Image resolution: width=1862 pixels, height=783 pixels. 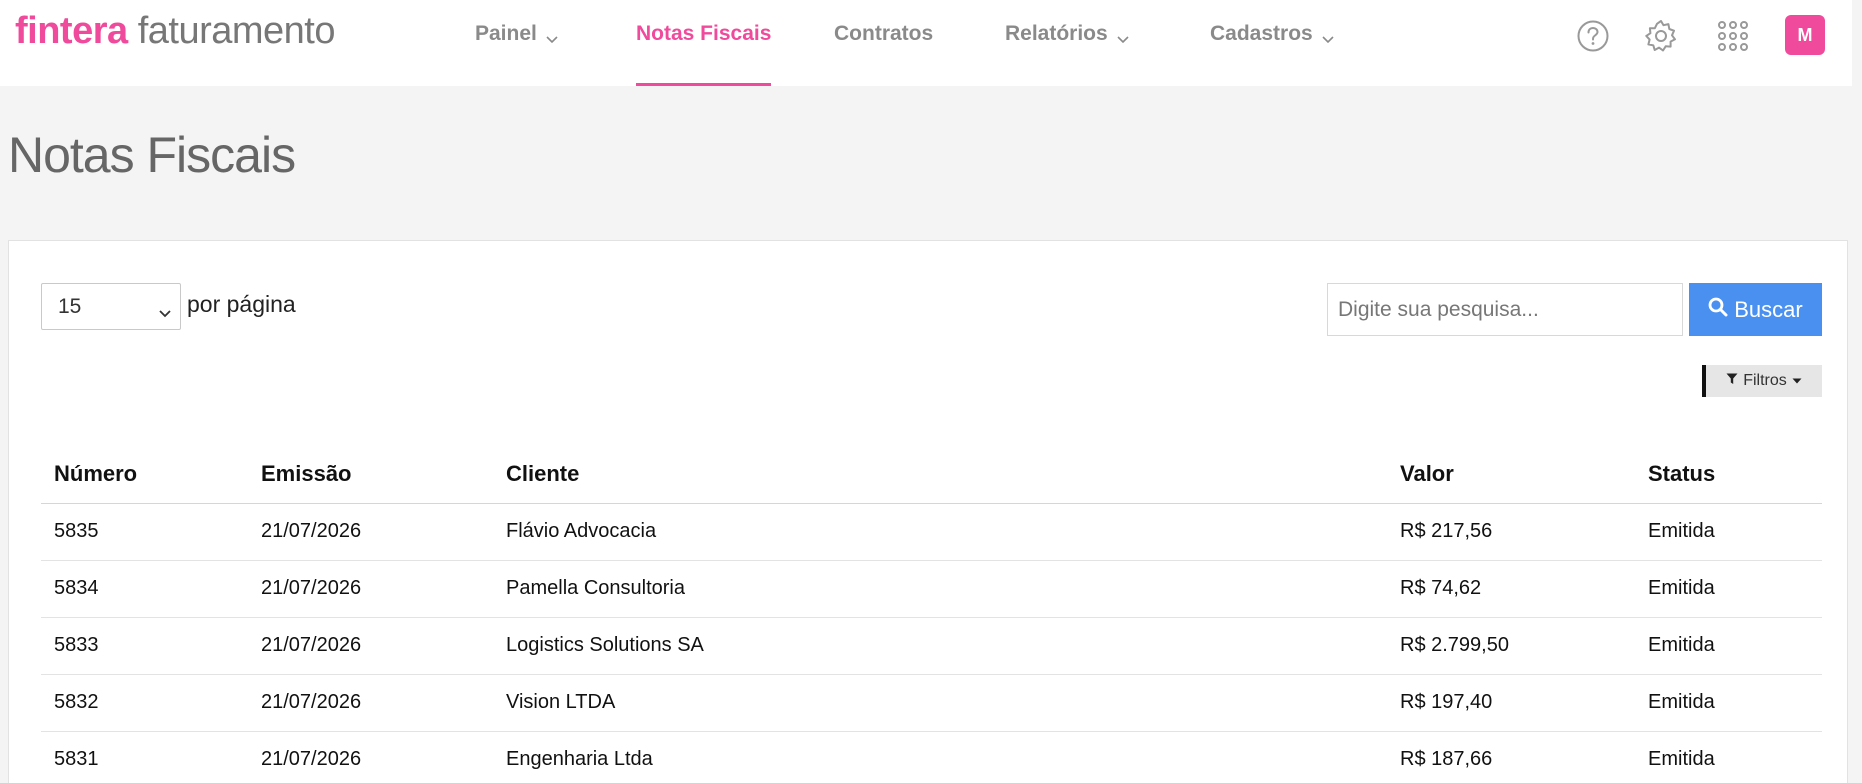 What do you see at coordinates (144, 475) in the screenshot?
I see `column-header-numero: Número` at bounding box center [144, 475].